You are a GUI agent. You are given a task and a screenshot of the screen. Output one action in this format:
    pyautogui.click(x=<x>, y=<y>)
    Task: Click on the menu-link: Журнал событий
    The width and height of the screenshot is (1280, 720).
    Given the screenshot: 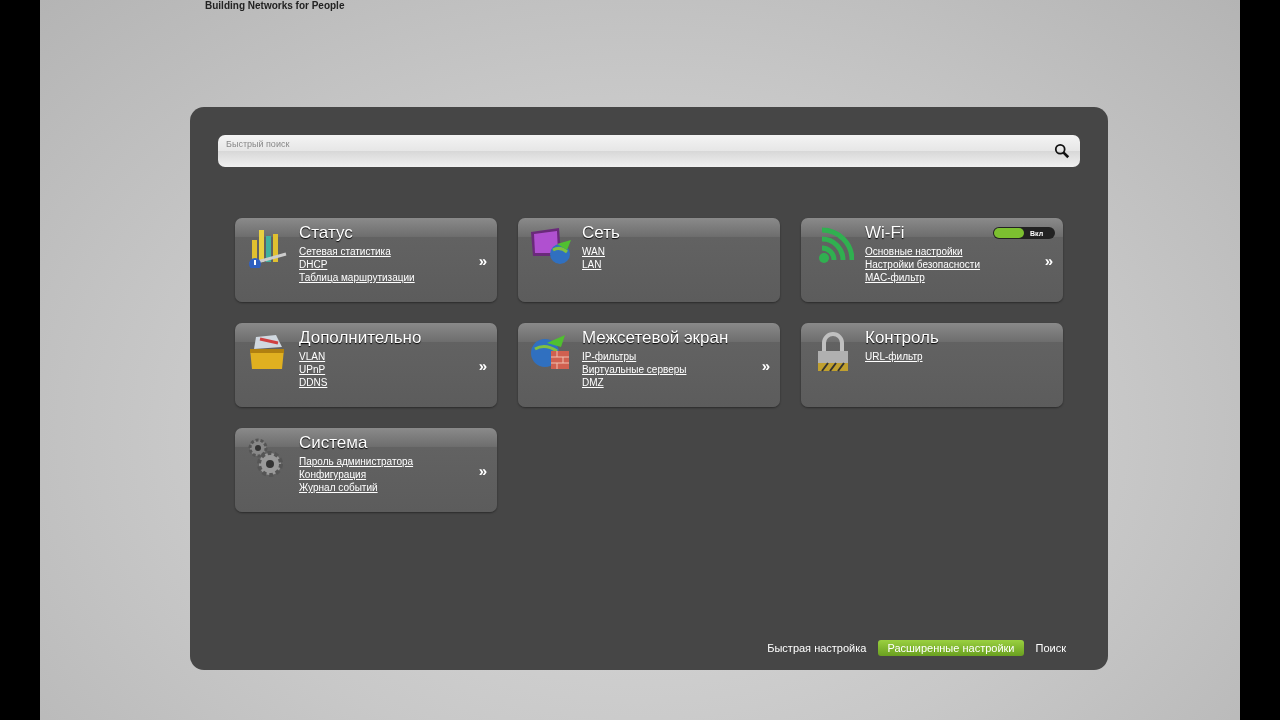 What is the action you would take?
    pyautogui.click(x=338, y=487)
    